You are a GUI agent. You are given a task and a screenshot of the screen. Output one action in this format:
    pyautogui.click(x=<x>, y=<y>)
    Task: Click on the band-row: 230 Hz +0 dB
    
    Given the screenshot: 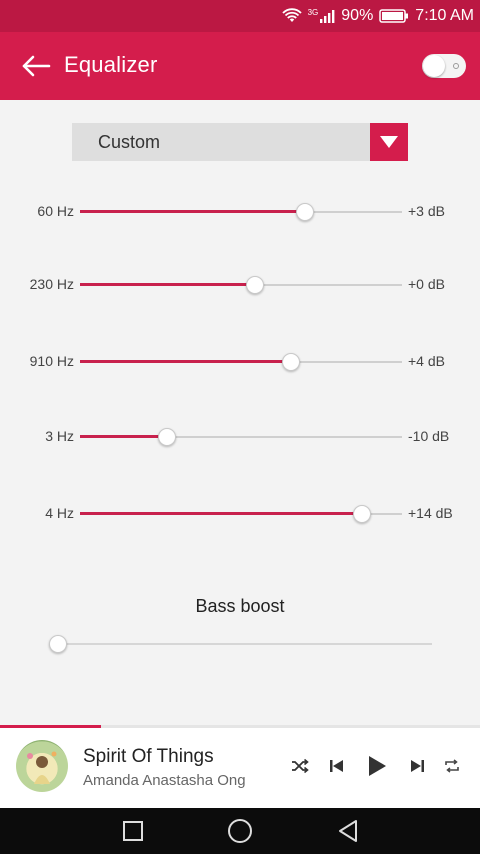 What is the action you would take?
    pyautogui.click(x=240, y=285)
    